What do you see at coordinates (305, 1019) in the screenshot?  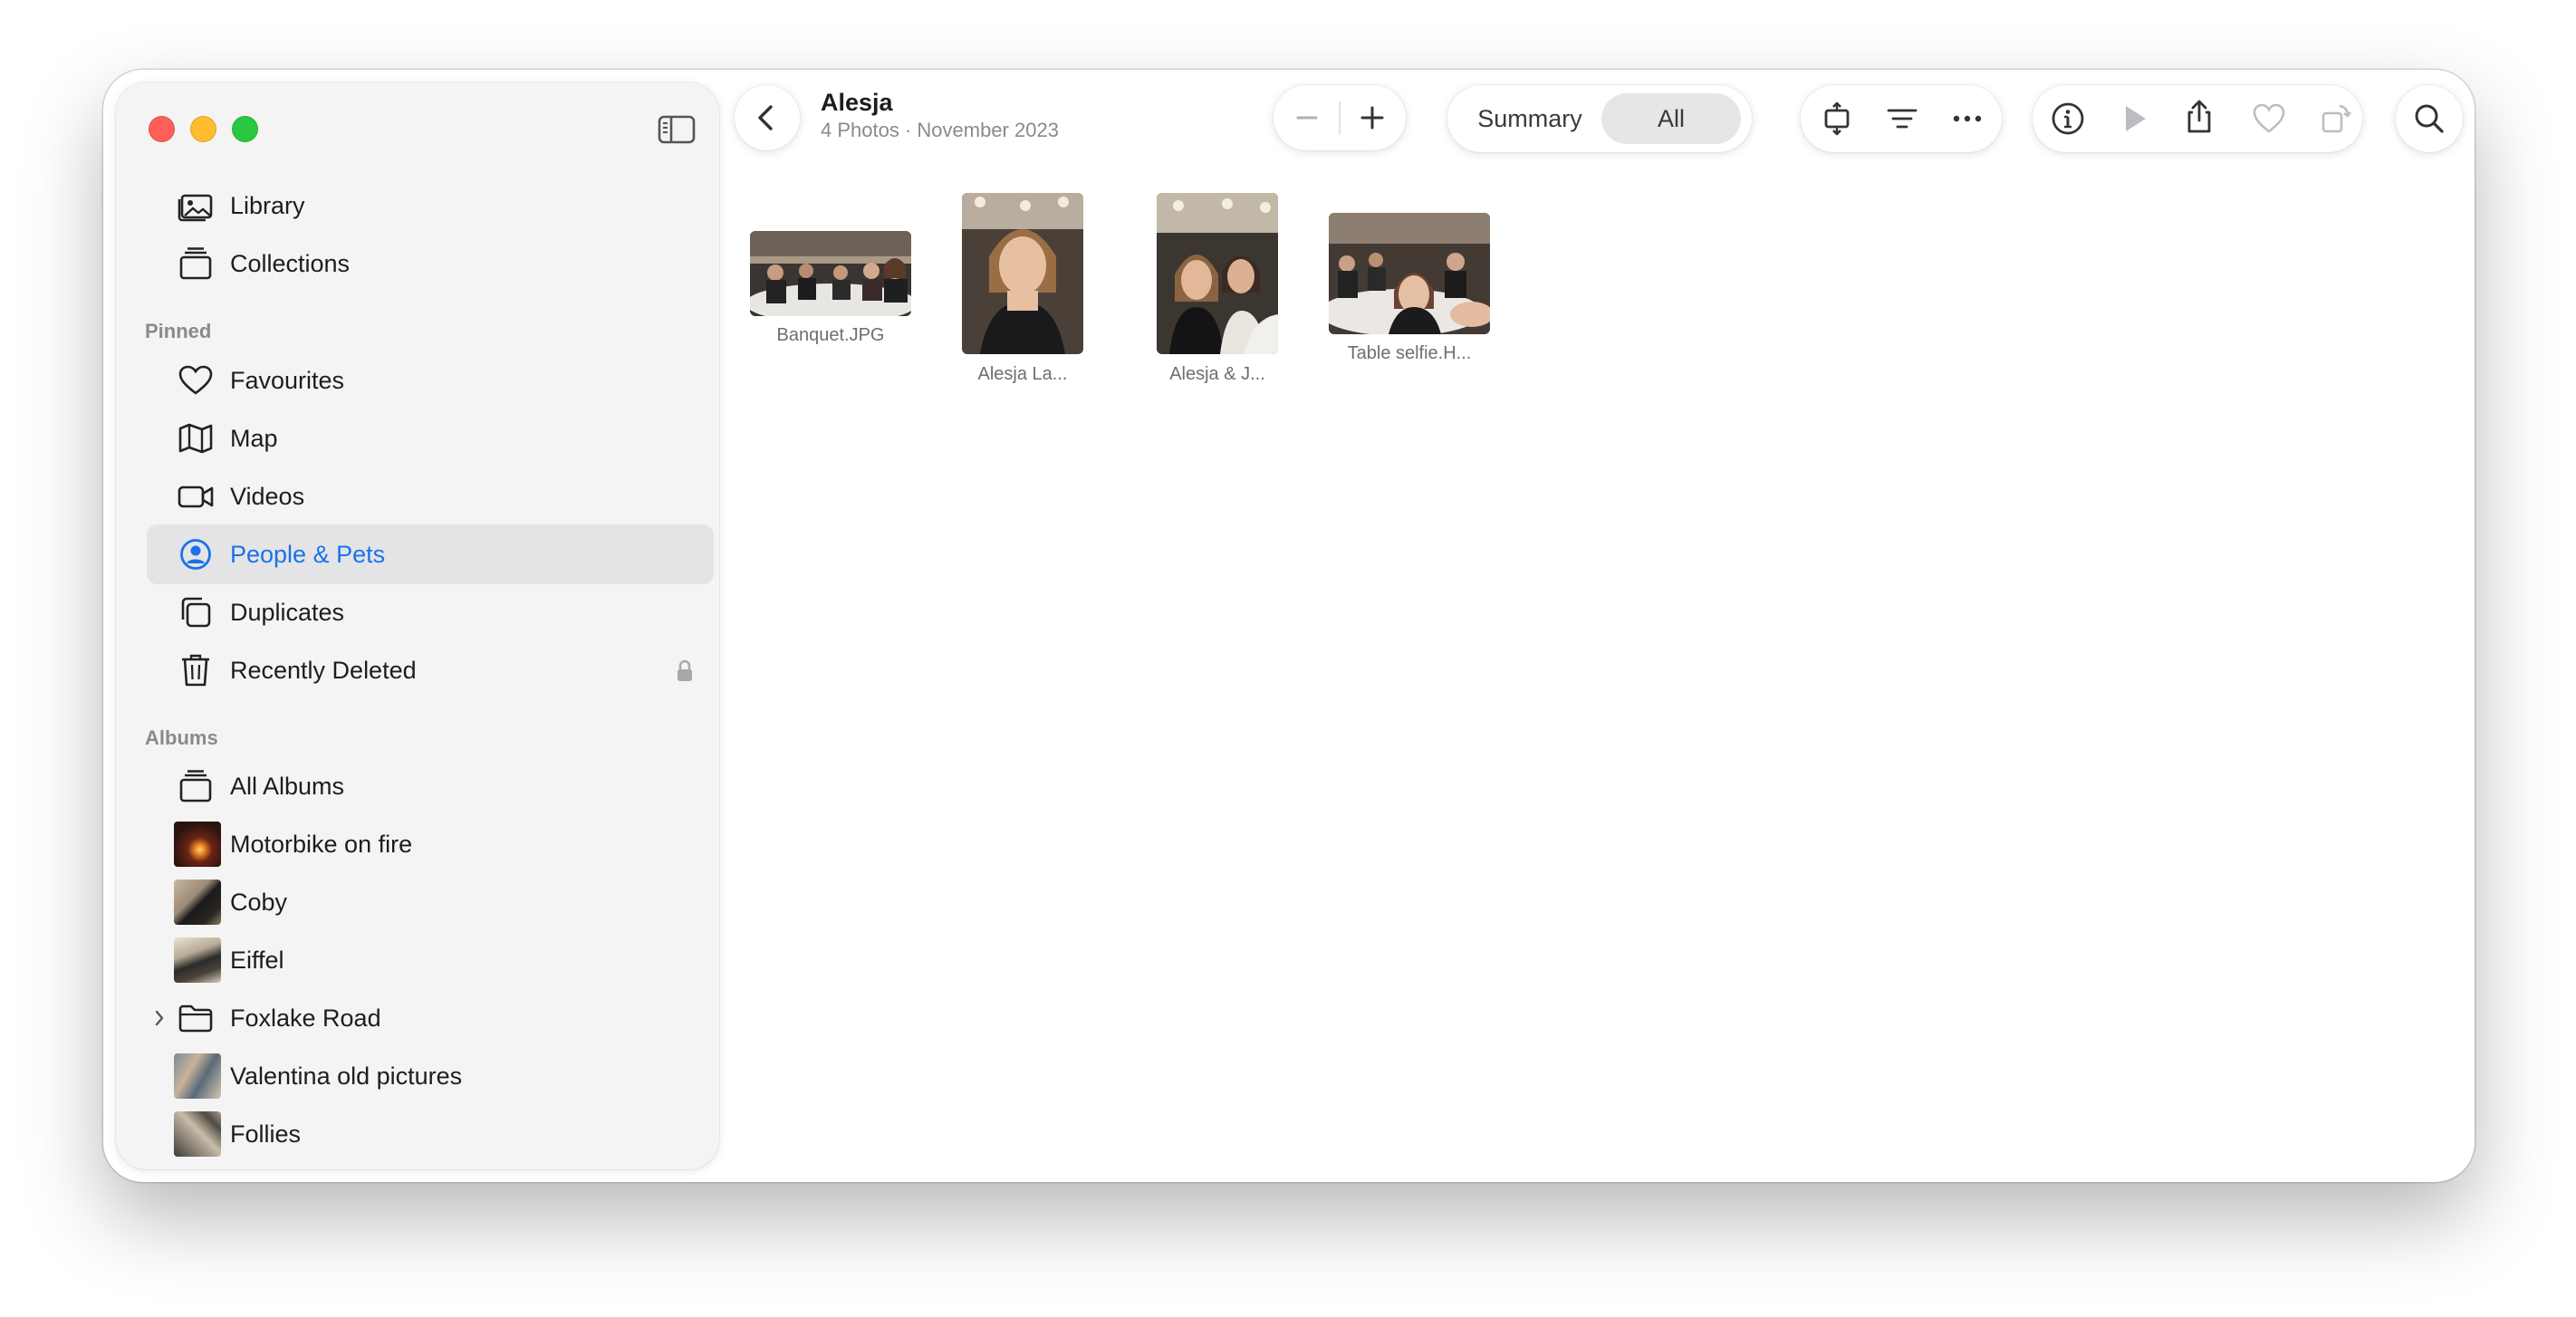 I see `sidebar-item-label: Foxlake Road` at bounding box center [305, 1019].